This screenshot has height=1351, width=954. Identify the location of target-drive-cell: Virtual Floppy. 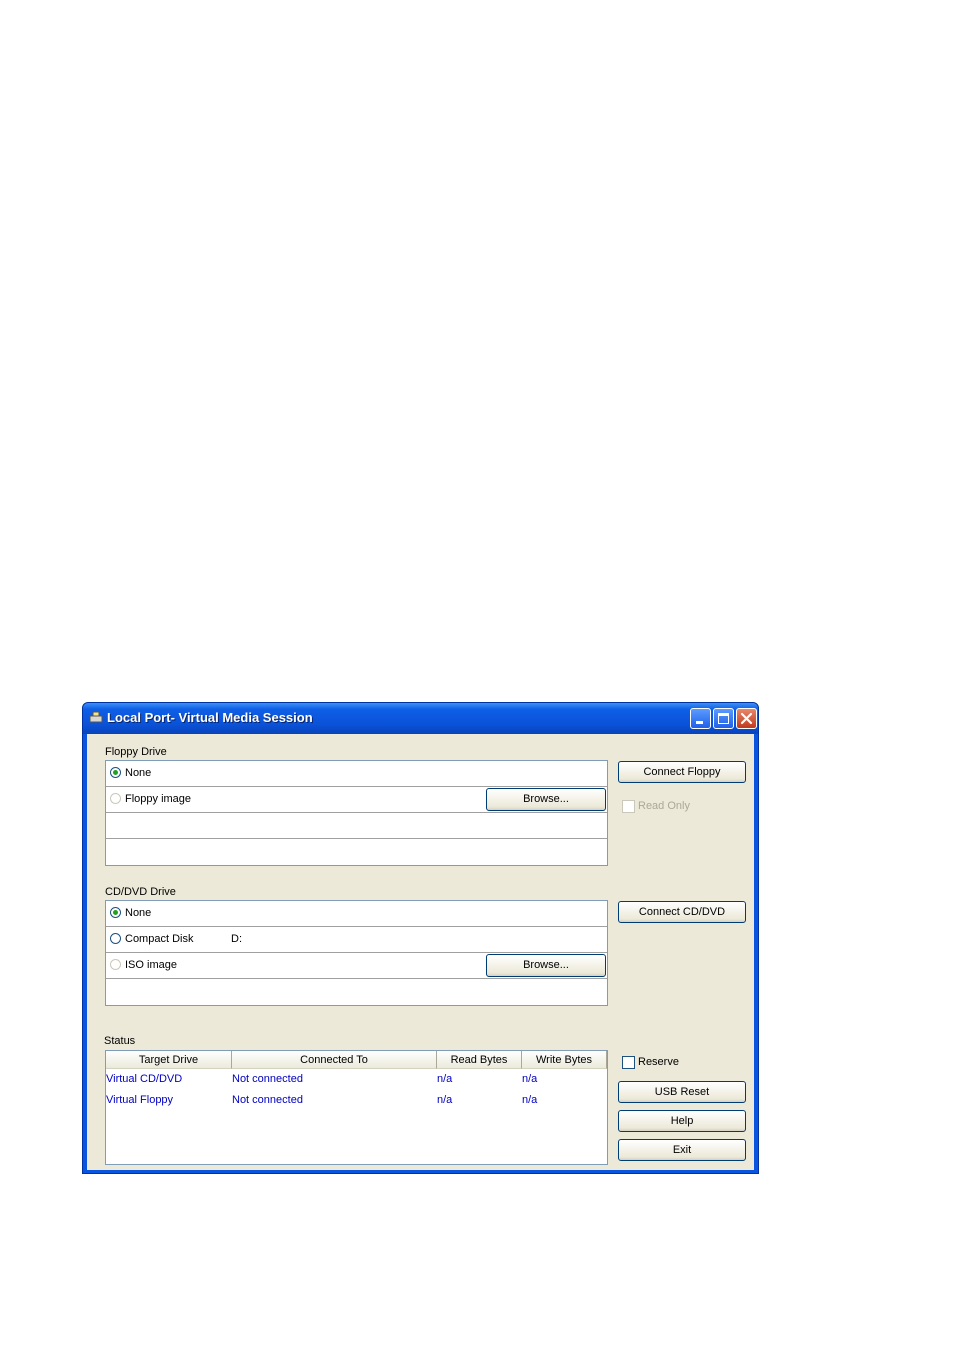
(140, 1100).